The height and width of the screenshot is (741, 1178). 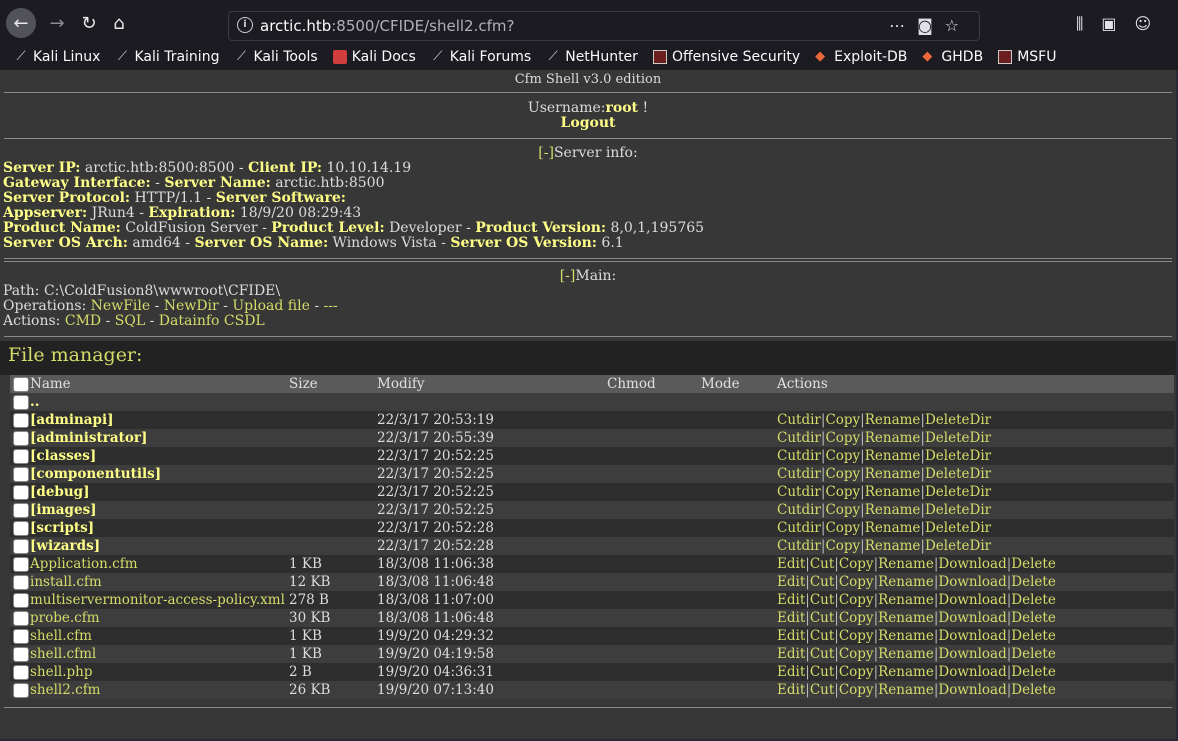 What do you see at coordinates (65, 690) in the screenshot?
I see `item-name-link: shell2.cfm` at bounding box center [65, 690].